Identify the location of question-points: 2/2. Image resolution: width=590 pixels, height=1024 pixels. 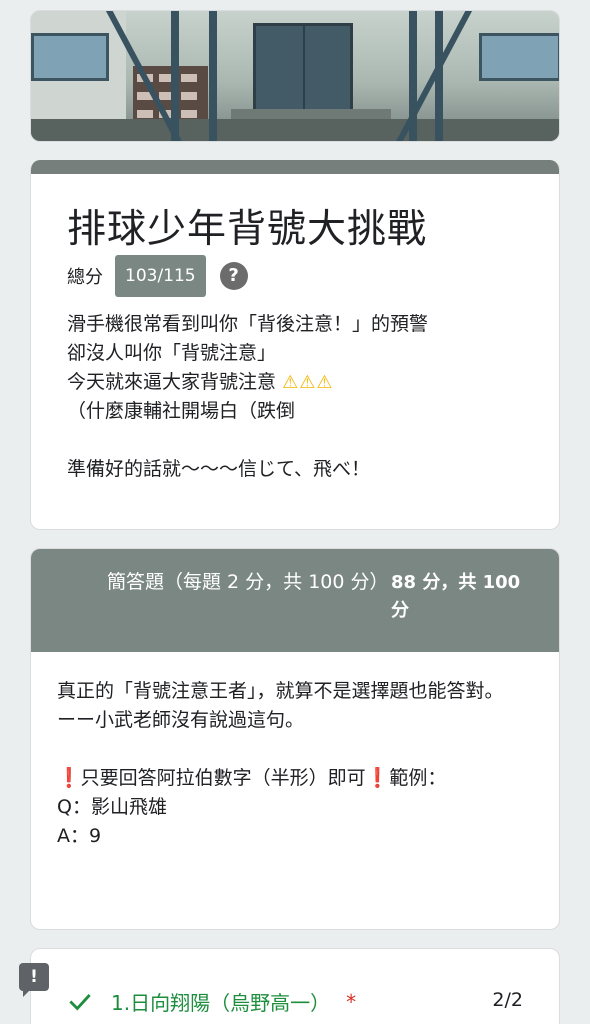
(507, 1000).